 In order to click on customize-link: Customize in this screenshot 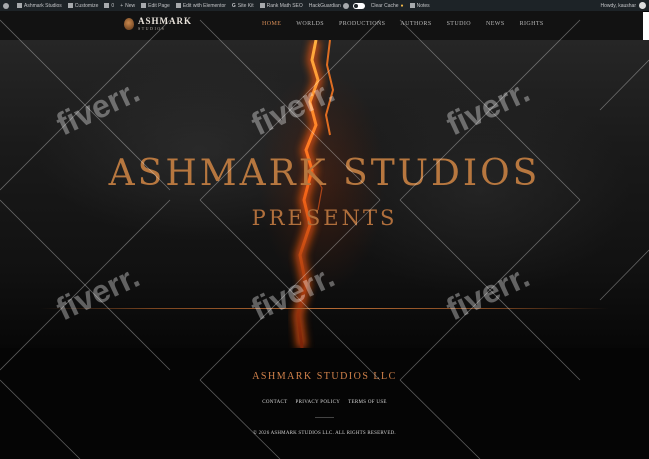, I will do `click(83, 5)`.